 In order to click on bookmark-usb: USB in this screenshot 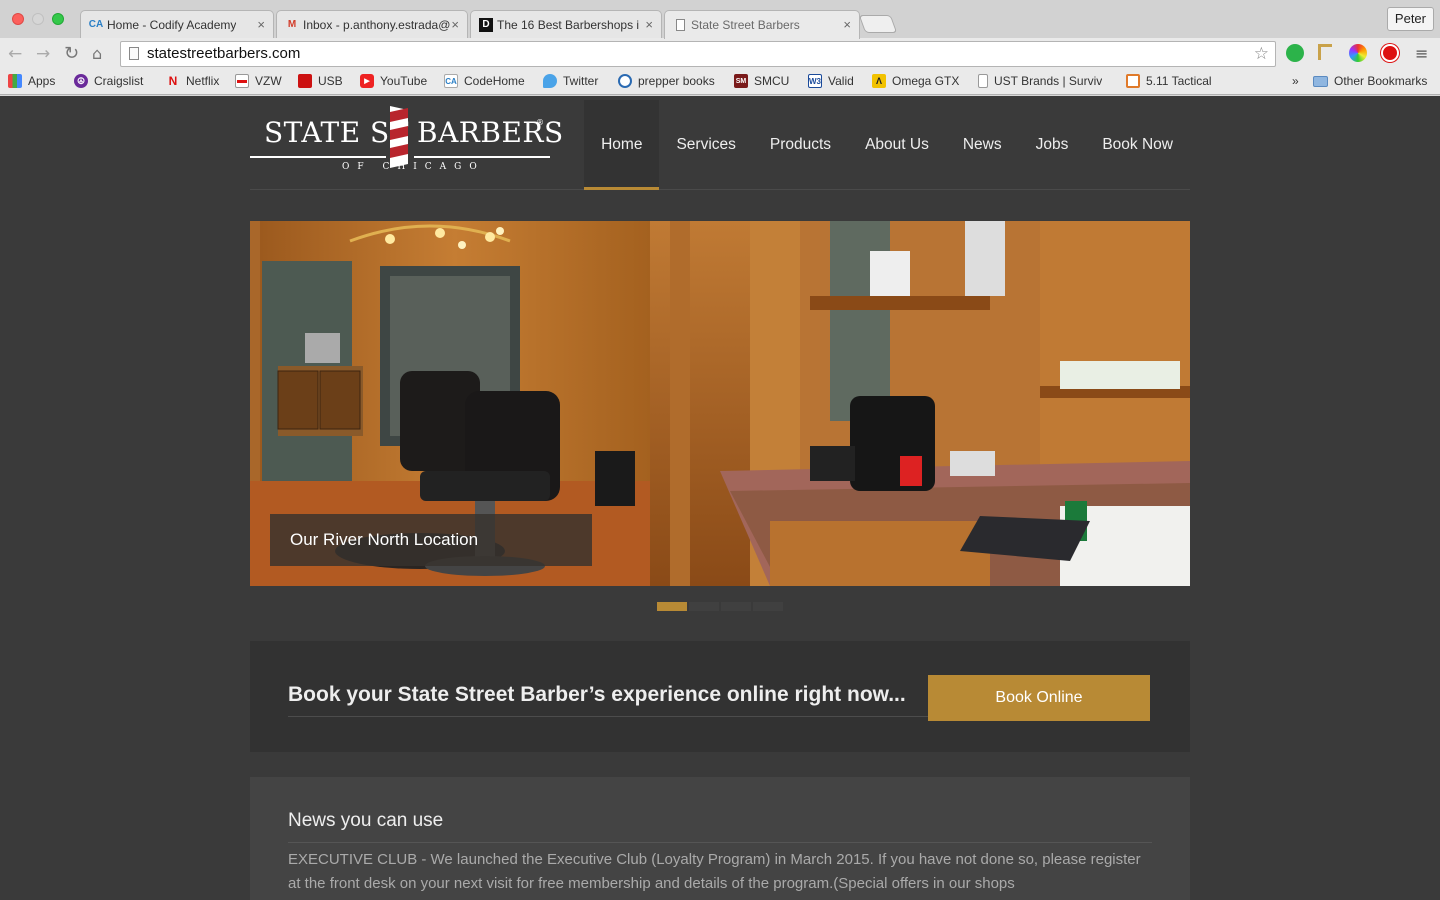, I will do `click(320, 81)`.